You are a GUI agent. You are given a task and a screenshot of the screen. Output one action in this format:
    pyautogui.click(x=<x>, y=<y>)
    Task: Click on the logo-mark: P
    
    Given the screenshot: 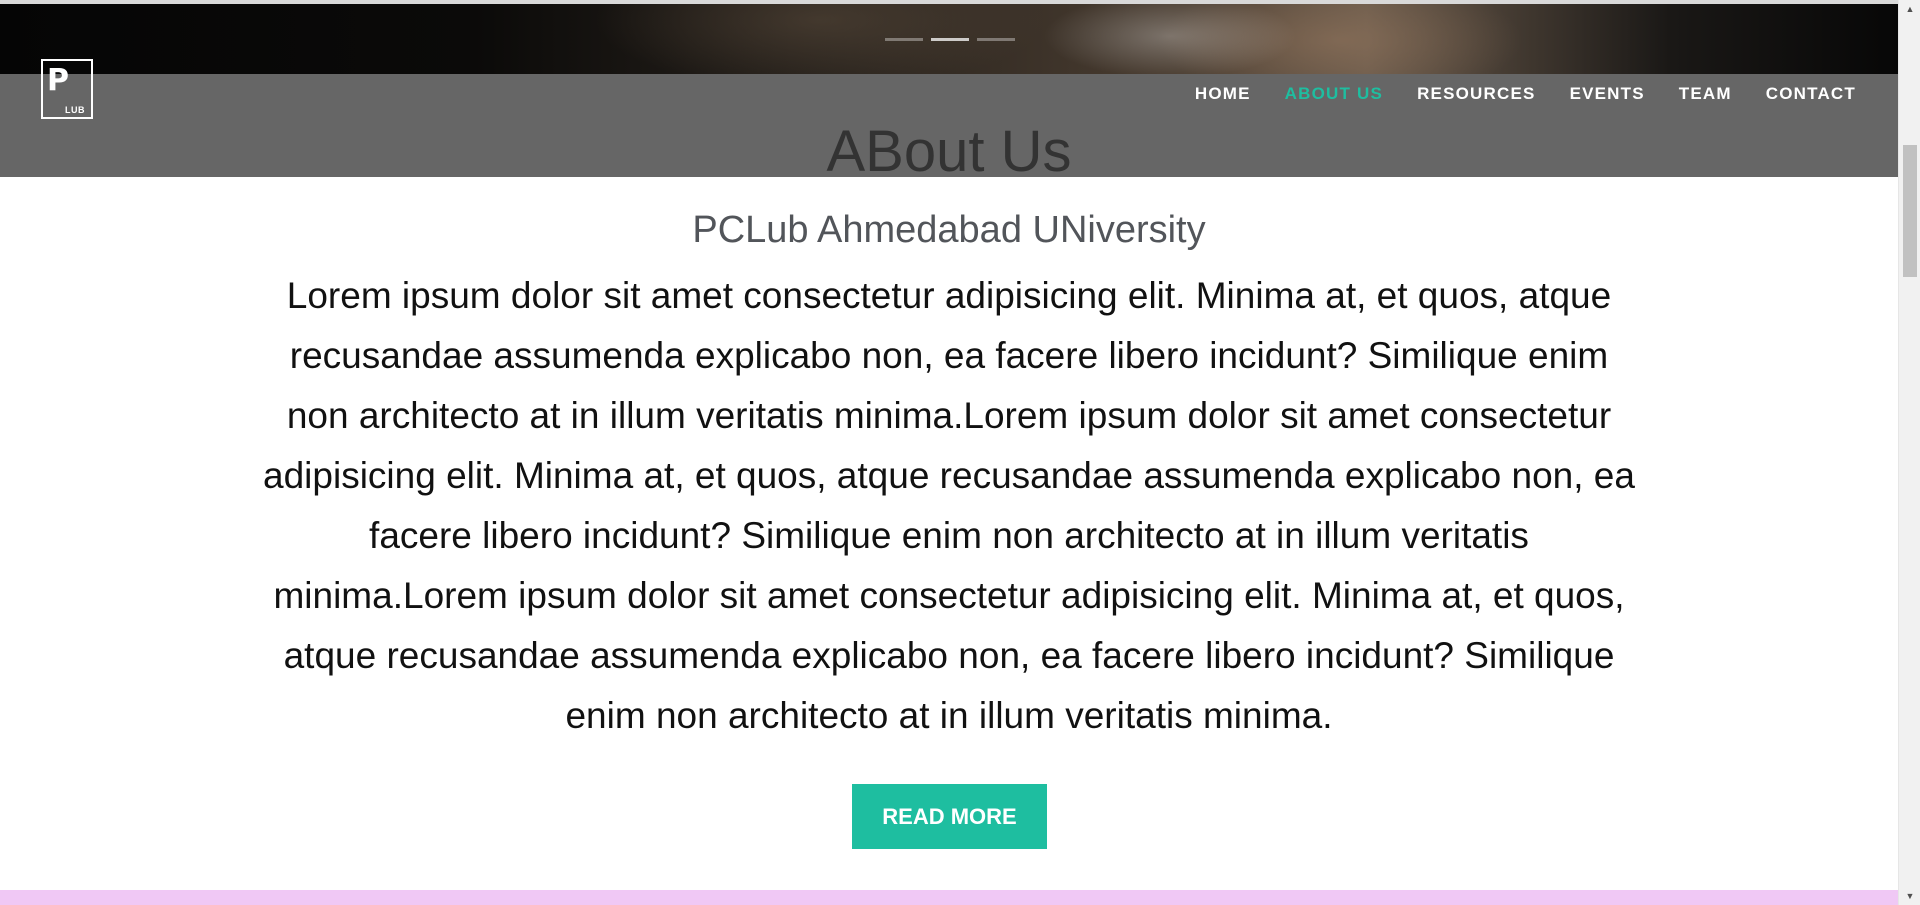 What is the action you would take?
    pyautogui.click(x=58, y=80)
    